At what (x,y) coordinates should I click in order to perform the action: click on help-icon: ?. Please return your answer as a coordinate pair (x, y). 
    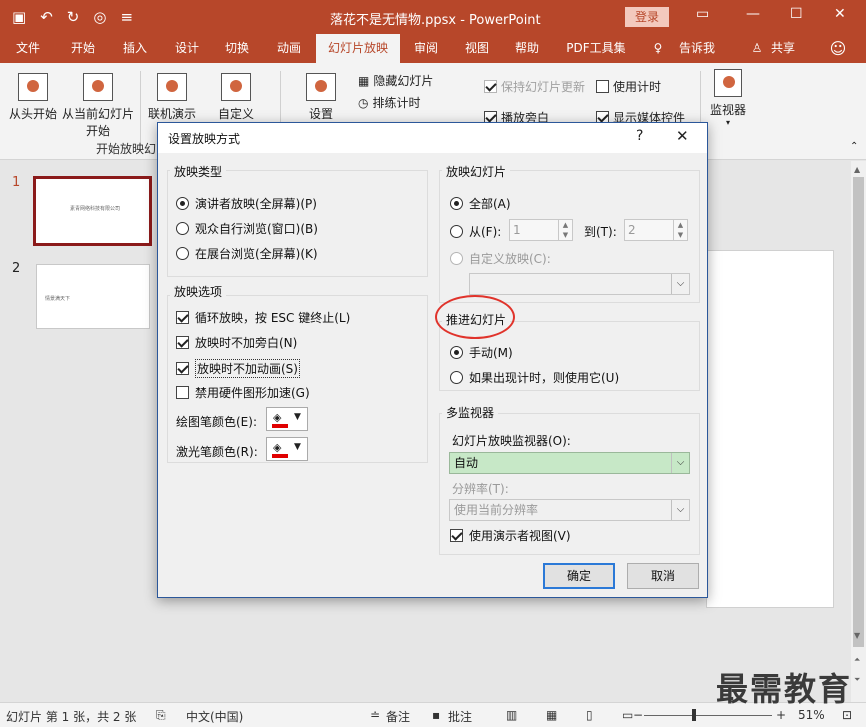
    Looking at the image, I should click on (639, 136).